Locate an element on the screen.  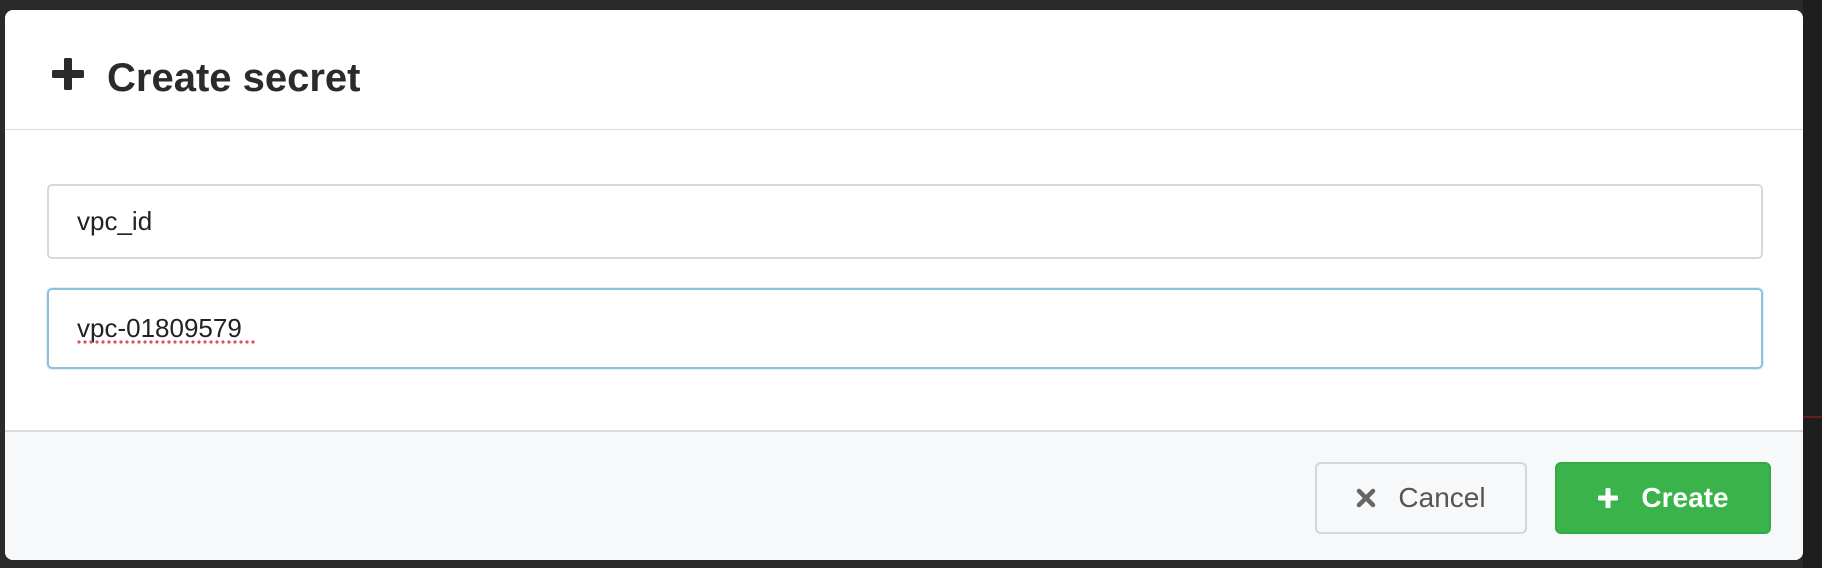
backdrop-divider is located at coordinates (1812, 417).